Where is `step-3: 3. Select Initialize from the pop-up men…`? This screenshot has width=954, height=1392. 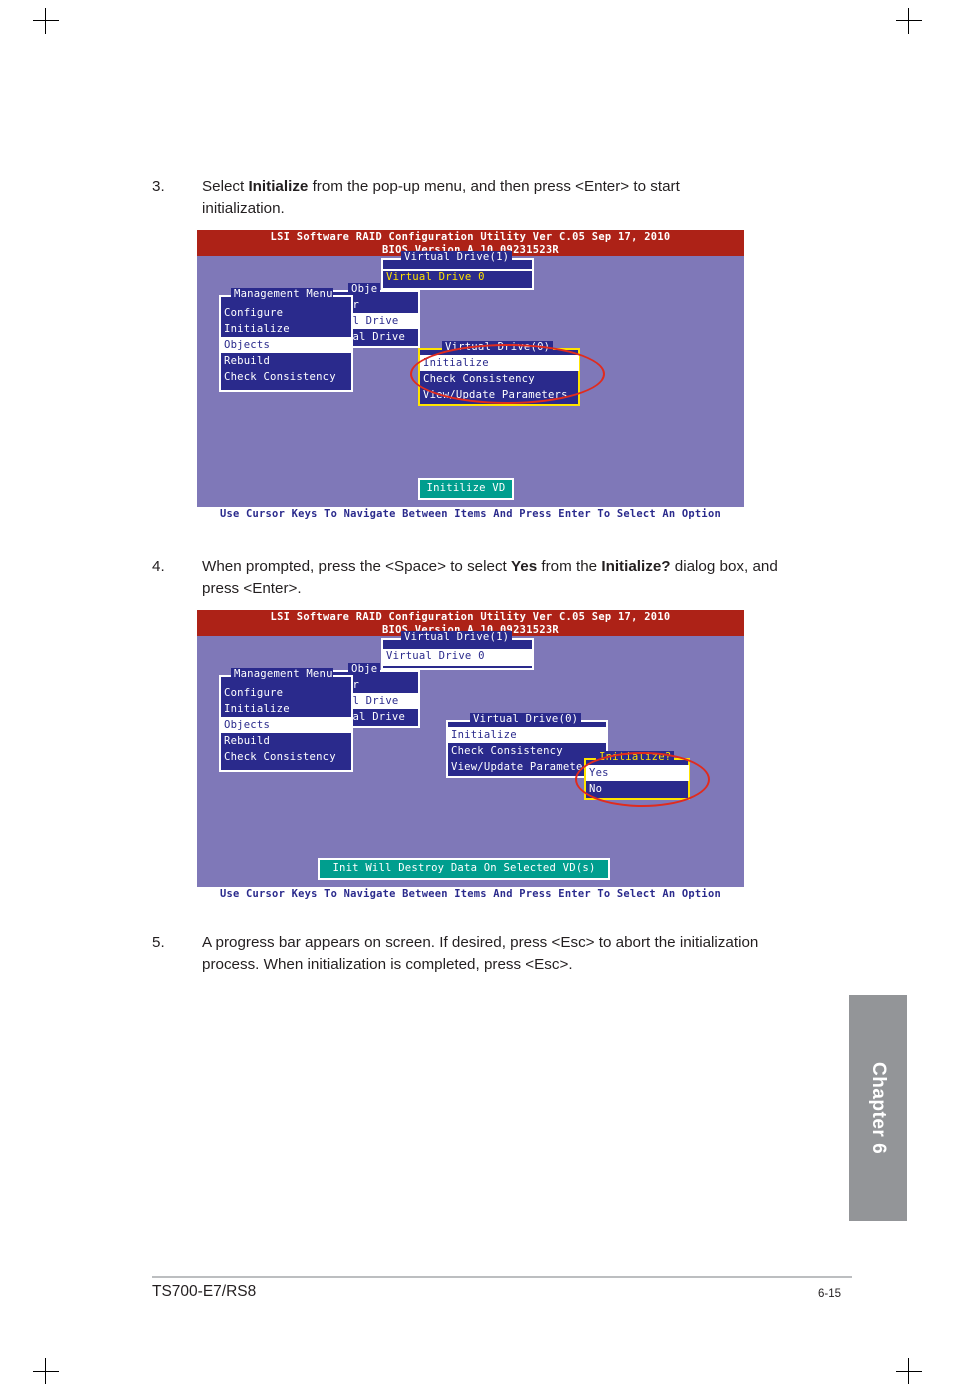
step-3: 3. Select Initialize from the pop-up men… is located at coordinates (457, 197).